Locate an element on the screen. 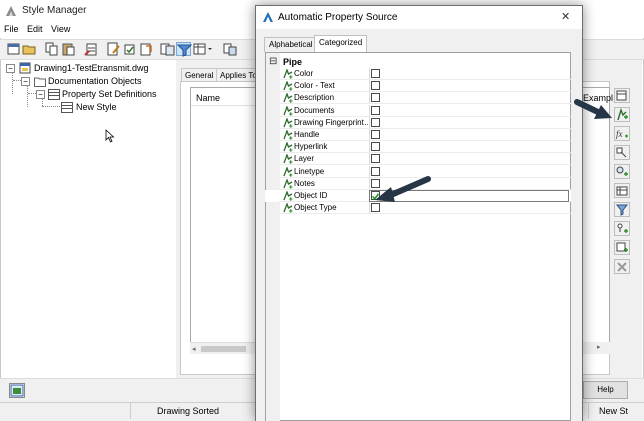 The height and width of the screenshot is (421, 644). toggle-view-icon is located at coordinates (203, 49).